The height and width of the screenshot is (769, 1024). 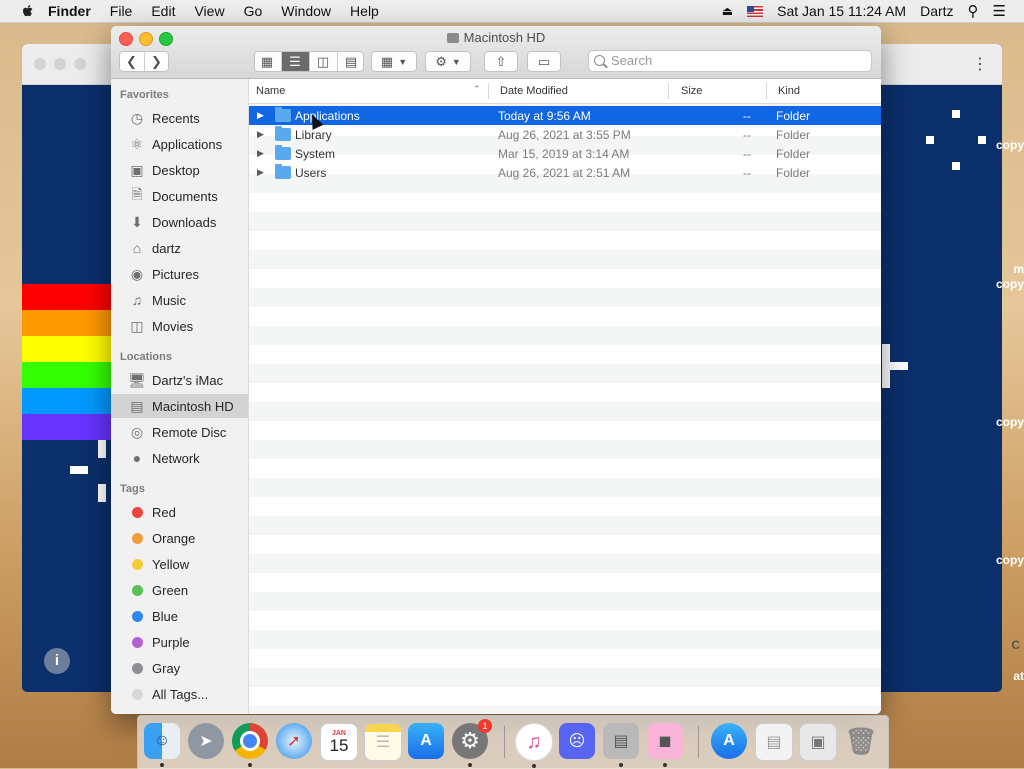 I want to click on sidebar-item-label: Green, so click(x=170, y=590).